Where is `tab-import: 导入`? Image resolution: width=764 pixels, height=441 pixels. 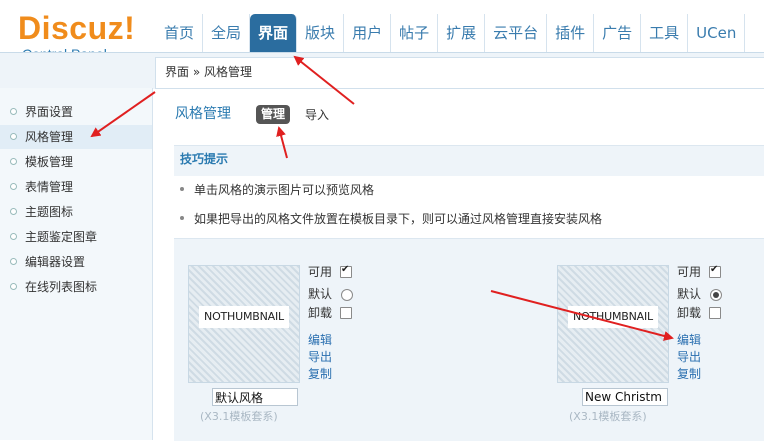
tab-import: 导入 is located at coordinates (317, 115).